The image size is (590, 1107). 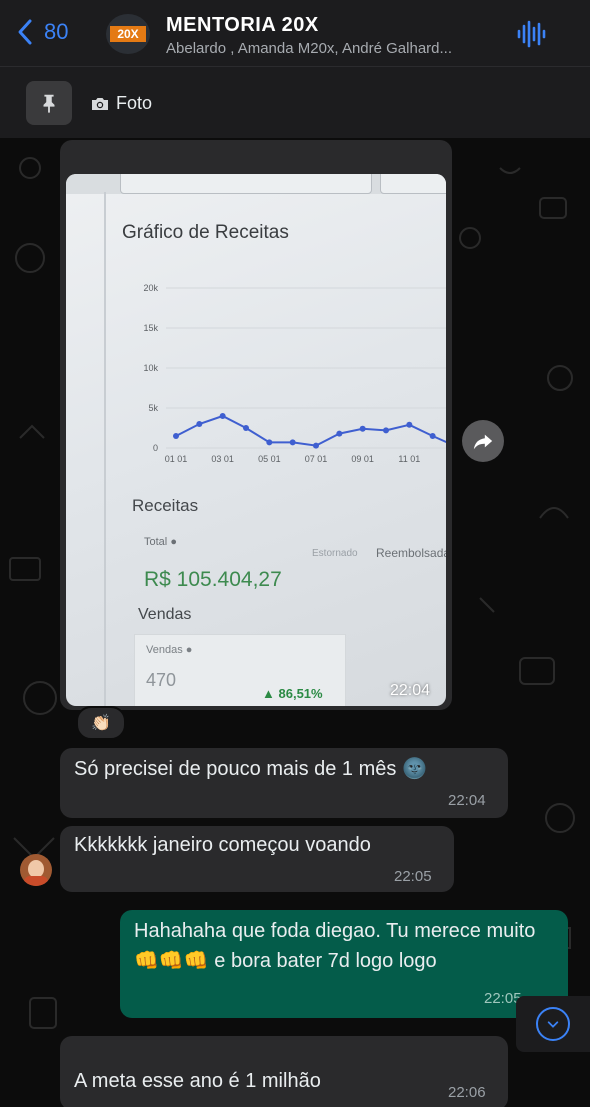 I want to click on message-text: A meta esse ano é 1 milhão, so click(x=197, y=1081).